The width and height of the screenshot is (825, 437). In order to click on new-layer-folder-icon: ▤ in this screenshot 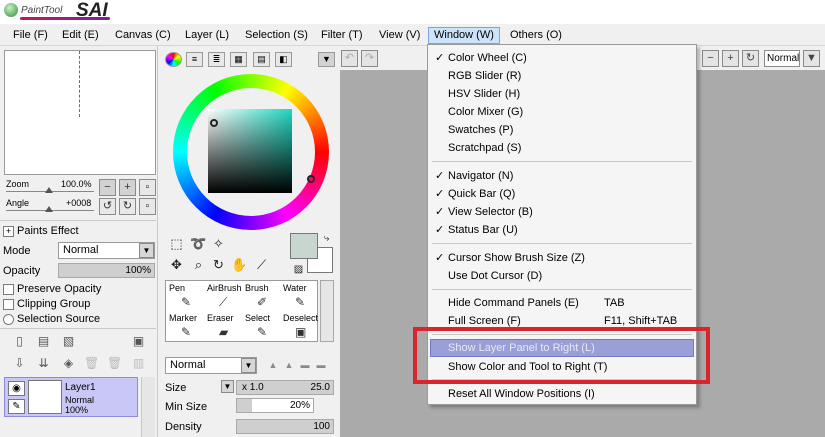, I will do `click(43, 341)`.